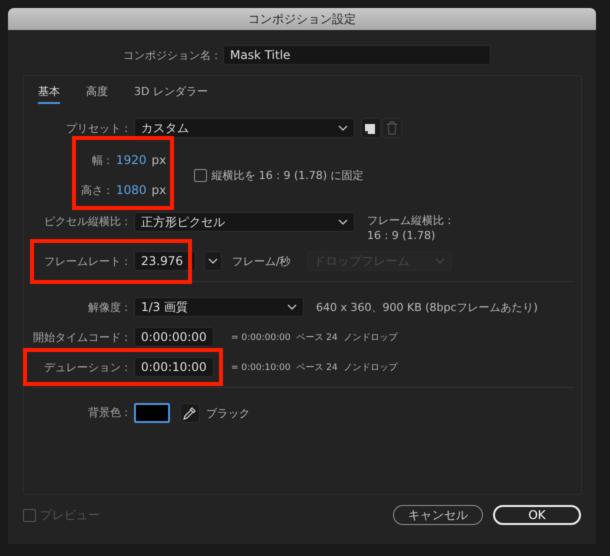  I want to click on field-label: 開始タイムコード :, so click(80, 337).